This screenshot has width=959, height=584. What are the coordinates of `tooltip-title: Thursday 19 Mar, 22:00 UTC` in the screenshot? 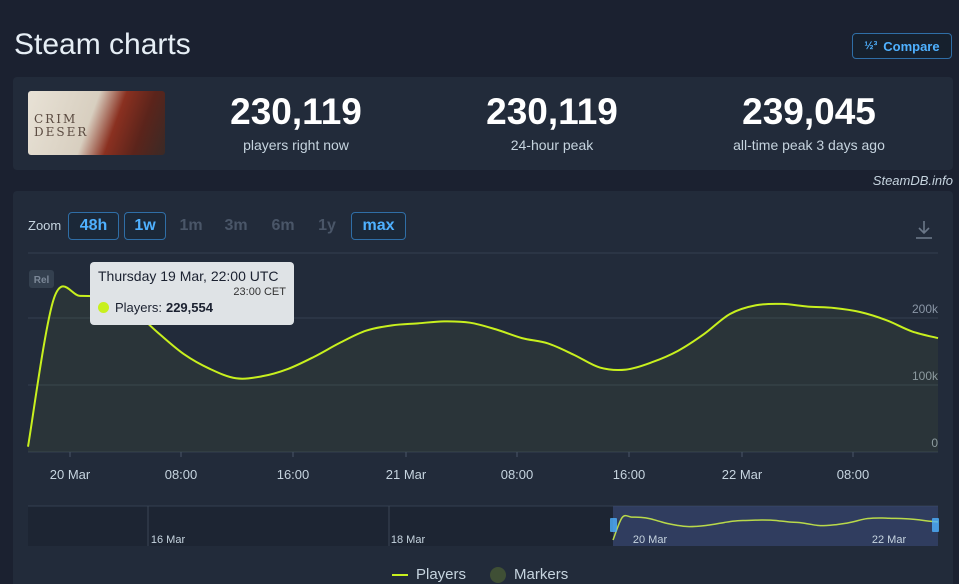 It's located at (188, 276).